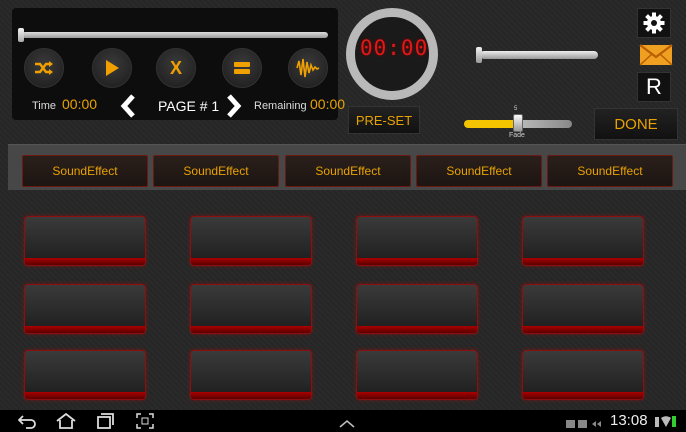  I want to click on screenshot-button, so click(145, 422).